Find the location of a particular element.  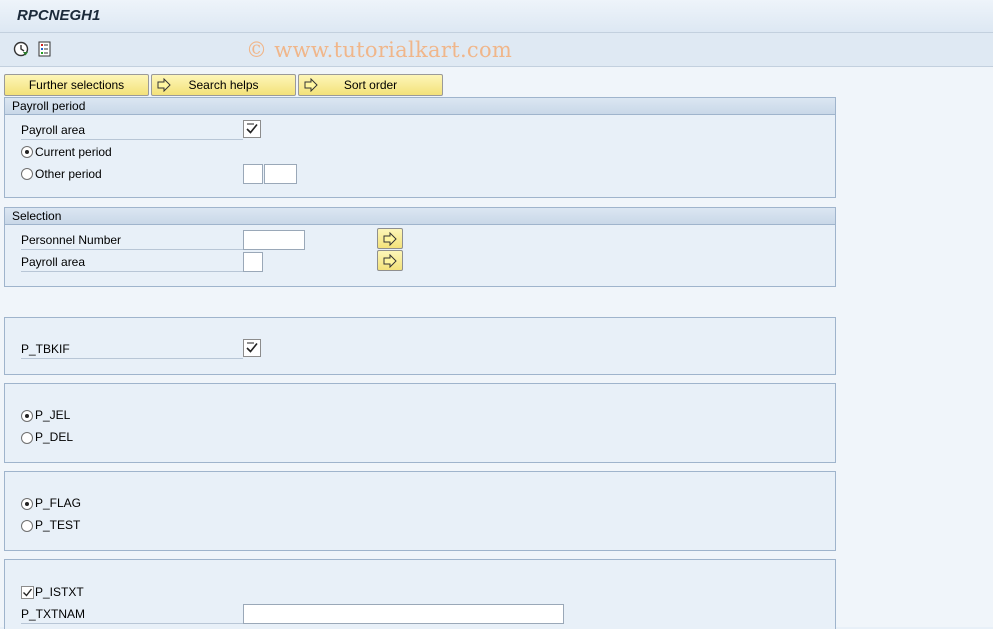

current-period-label: Current period is located at coordinates (73, 152).